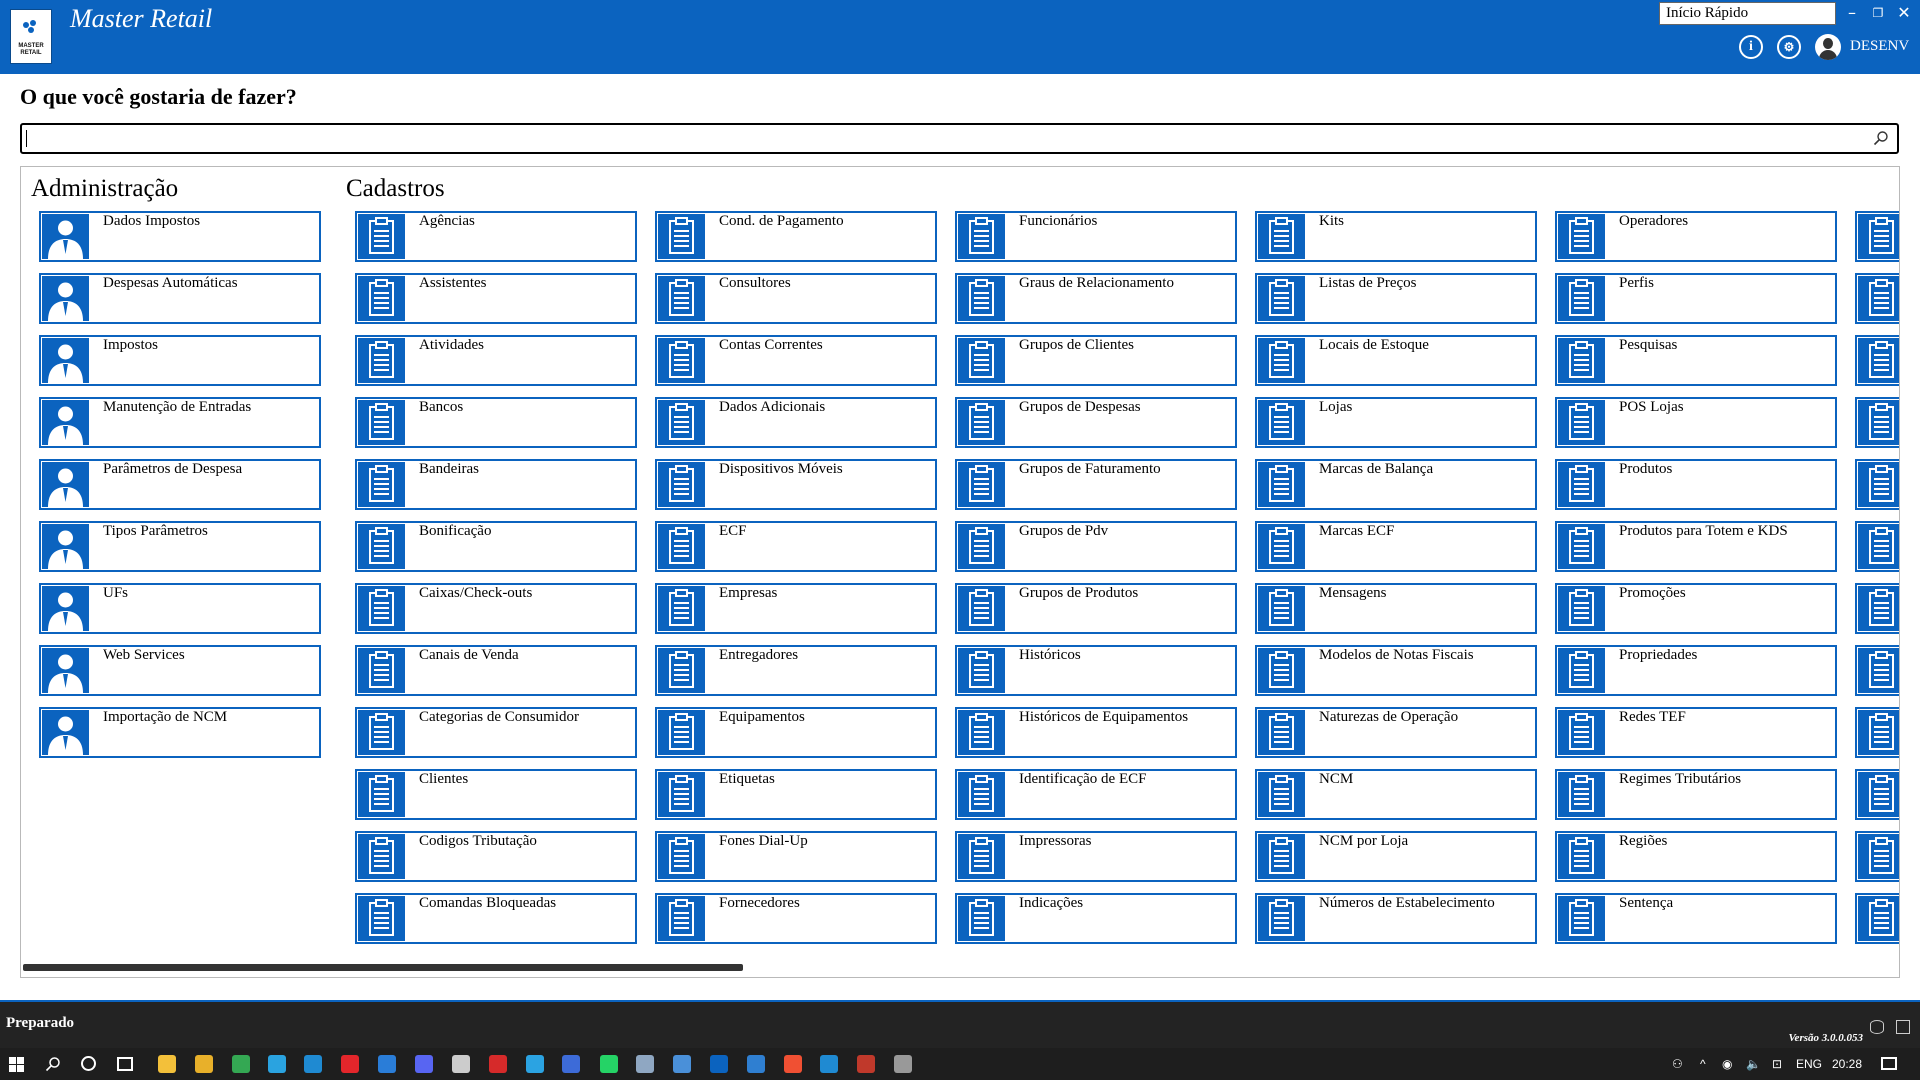 This screenshot has height=1080, width=1920. Describe the element at coordinates (180, 360) in the screenshot. I see `tile-impostos: Impostos` at that location.